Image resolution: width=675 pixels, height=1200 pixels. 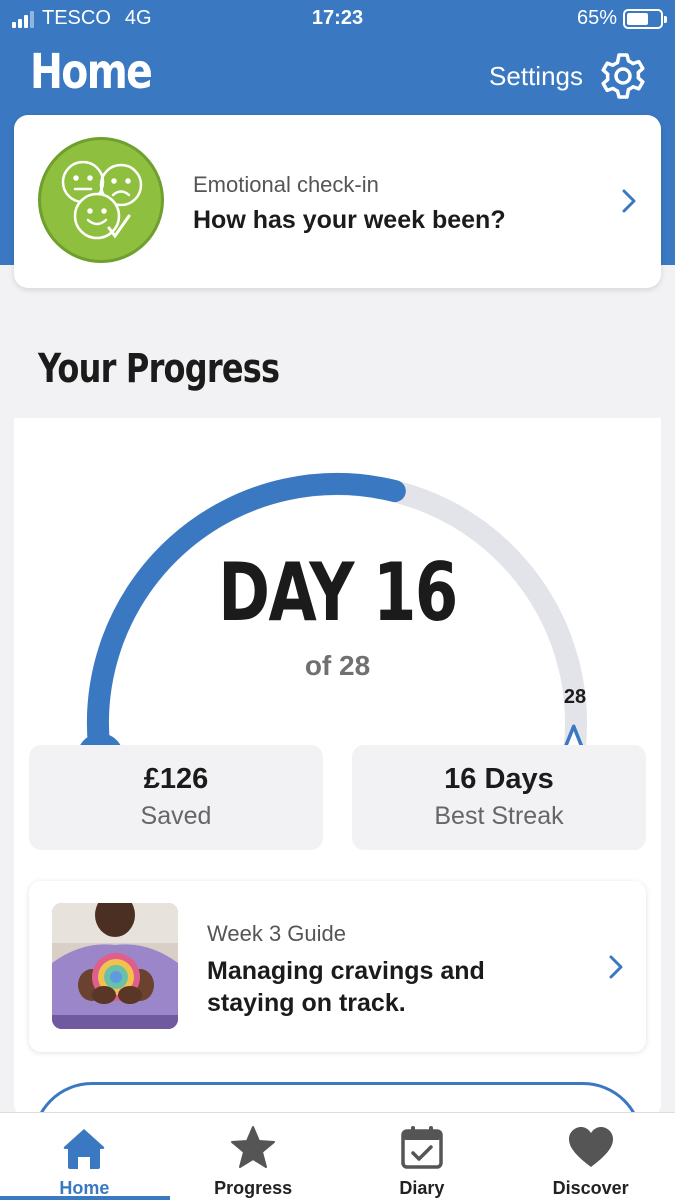 I want to click on tab-diary-label: Diary, so click(x=422, y=1188).